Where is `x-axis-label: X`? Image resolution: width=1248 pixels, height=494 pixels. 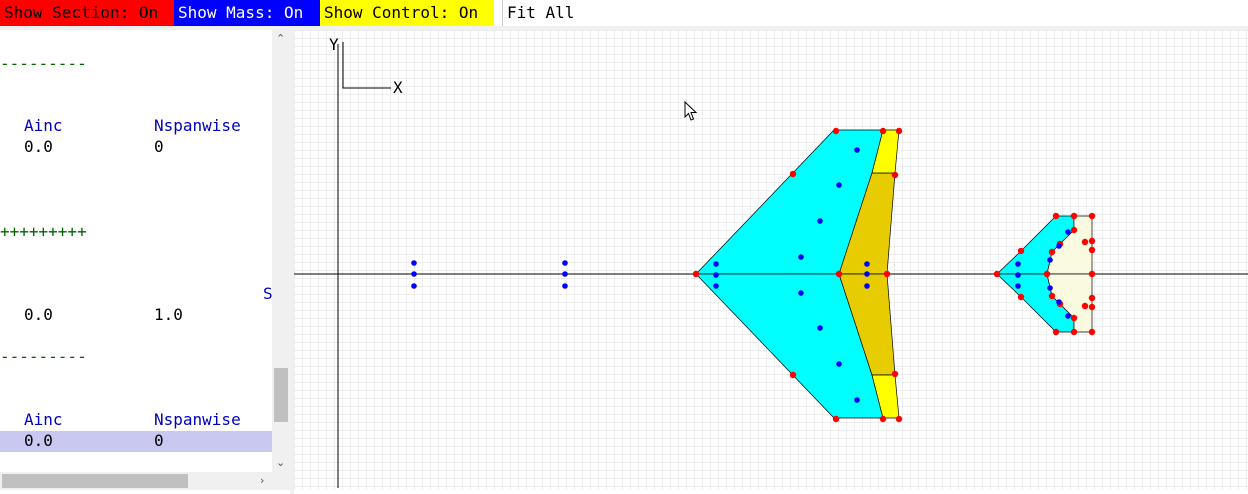 x-axis-label: X is located at coordinates (398, 87).